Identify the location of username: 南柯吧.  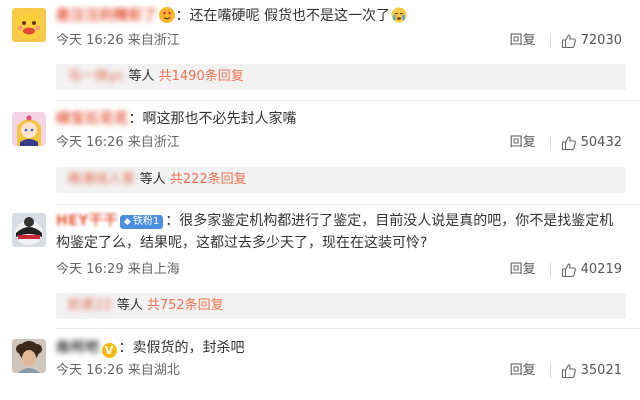
(78, 348).